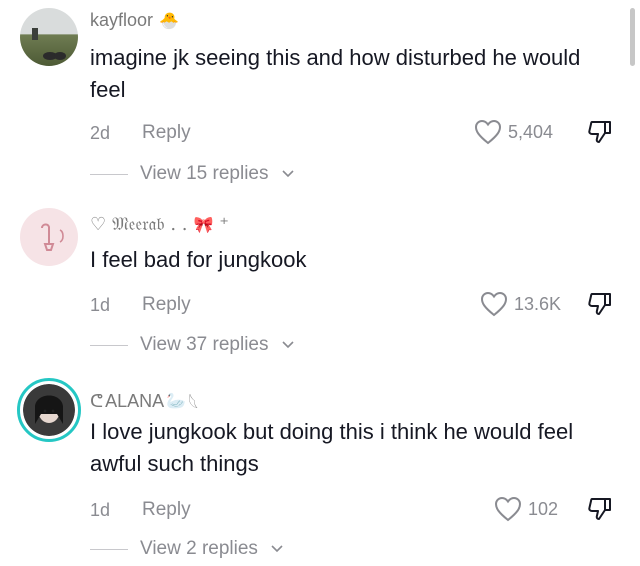 This screenshot has width=640, height=566. I want to click on like-button: 102, so click(526, 509).